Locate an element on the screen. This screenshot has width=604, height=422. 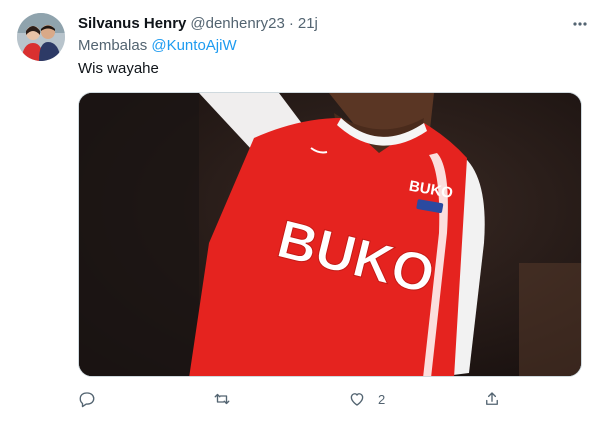
tweet-actions: 2 is located at coordinates (298, 399).